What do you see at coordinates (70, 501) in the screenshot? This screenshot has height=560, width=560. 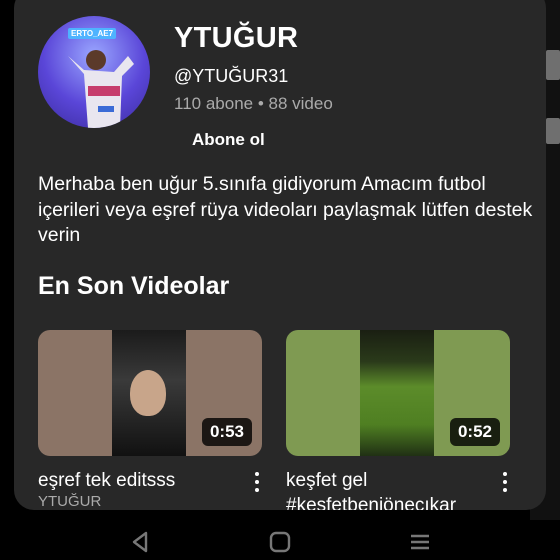 I see `video-meta: YTUĞUR` at bounding box center [70, 501].